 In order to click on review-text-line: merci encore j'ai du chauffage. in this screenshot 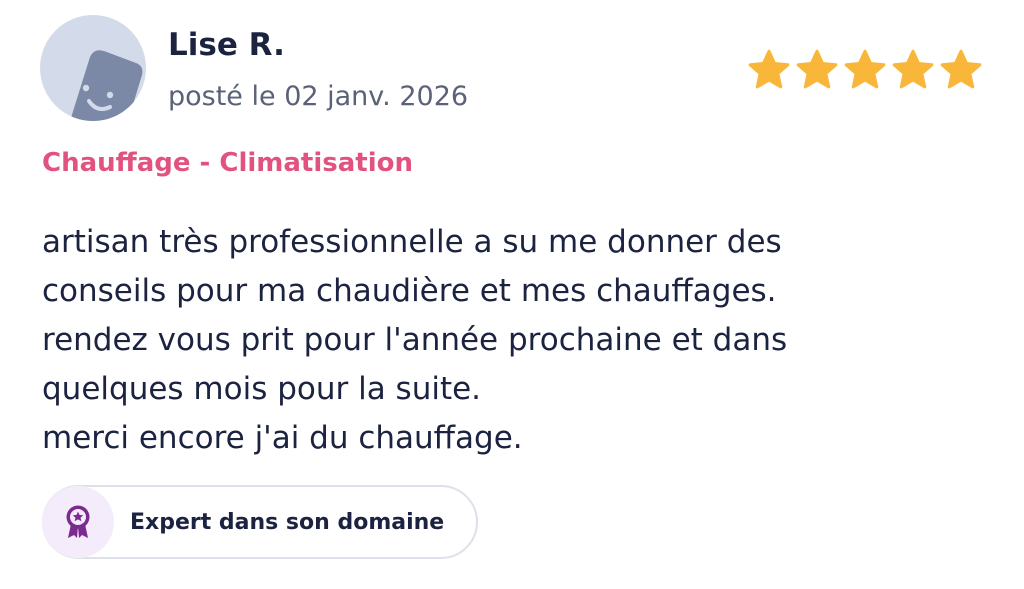, I will do `click(282, 438)`.